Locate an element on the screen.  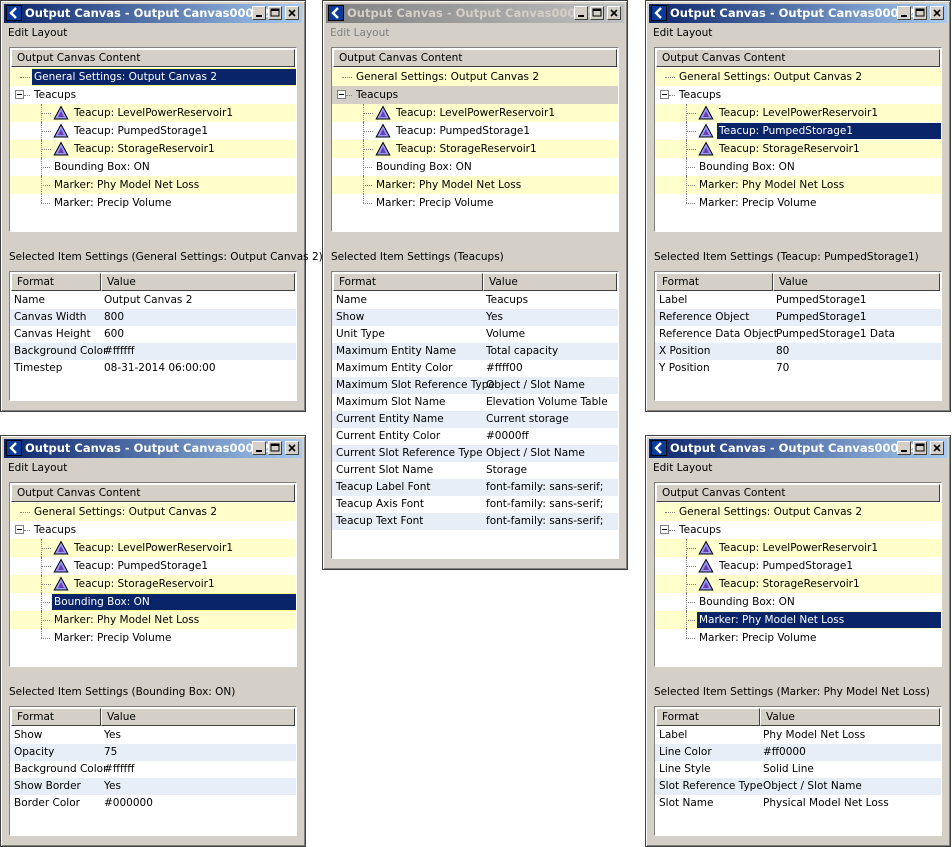
settings-row: Canvas Width 800 is located at coordinates (153, 317).